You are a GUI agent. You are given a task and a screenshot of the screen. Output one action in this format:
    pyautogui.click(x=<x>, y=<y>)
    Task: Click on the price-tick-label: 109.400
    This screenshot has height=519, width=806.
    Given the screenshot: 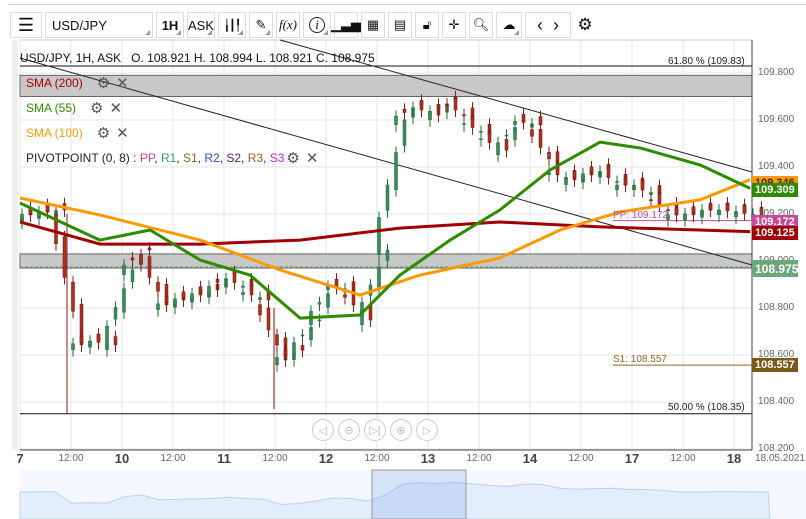 What is the action you would take?
    pyautogui.click(x=776, y=166)
    